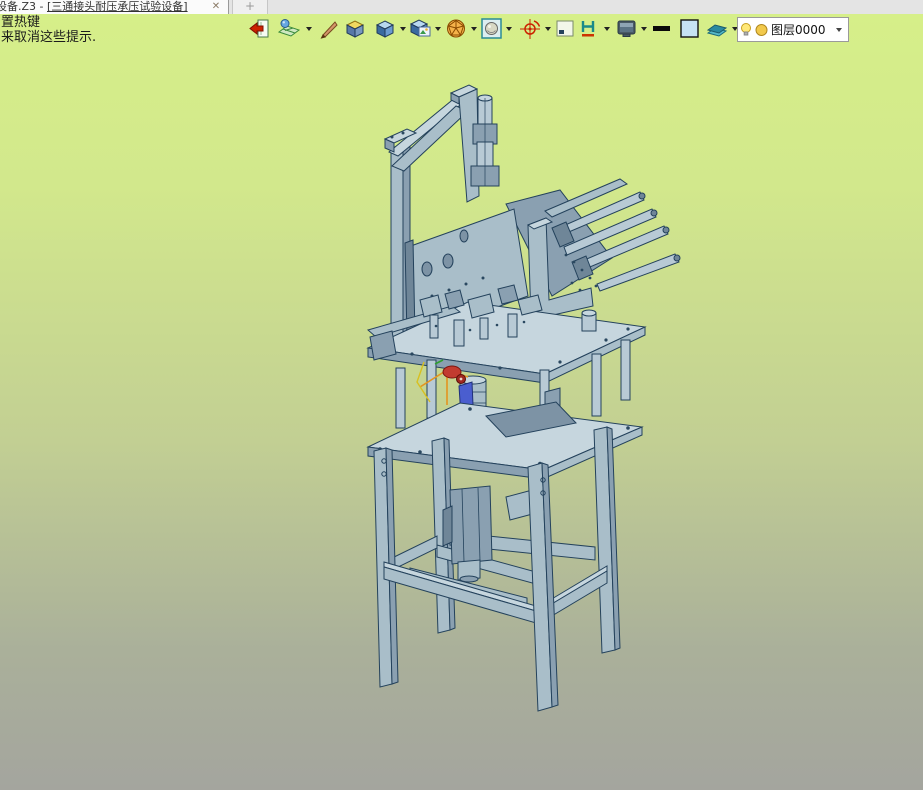 This screenshot has height=790, width=923. Describe the element at coordinates (474, 29) in the screenshot. I see `wireframe-sphere-dropdown` at that location.